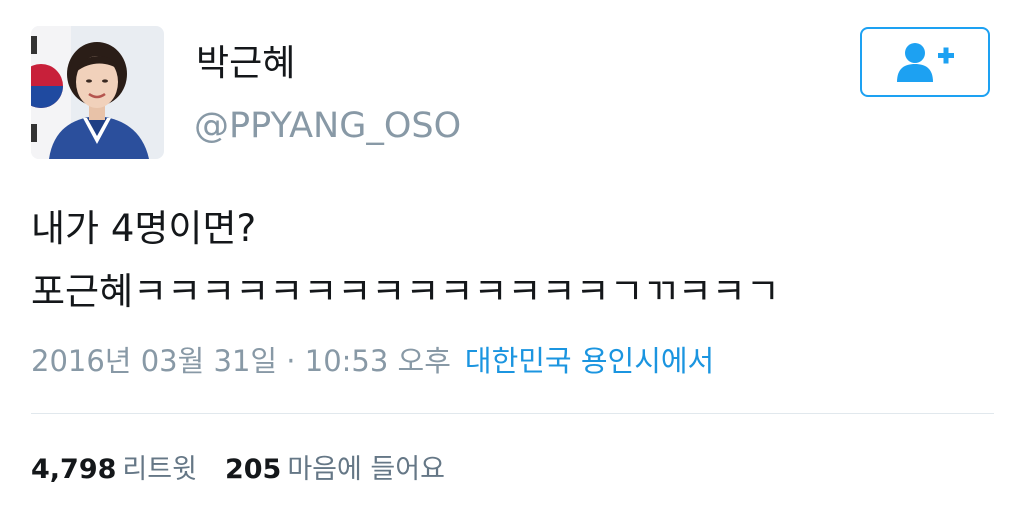 The width and height of the screenshot is (1024, 508). What do you see at coordinates (512, 413) in the screenshot?
I see `divider` at bounding box center [512, 413].